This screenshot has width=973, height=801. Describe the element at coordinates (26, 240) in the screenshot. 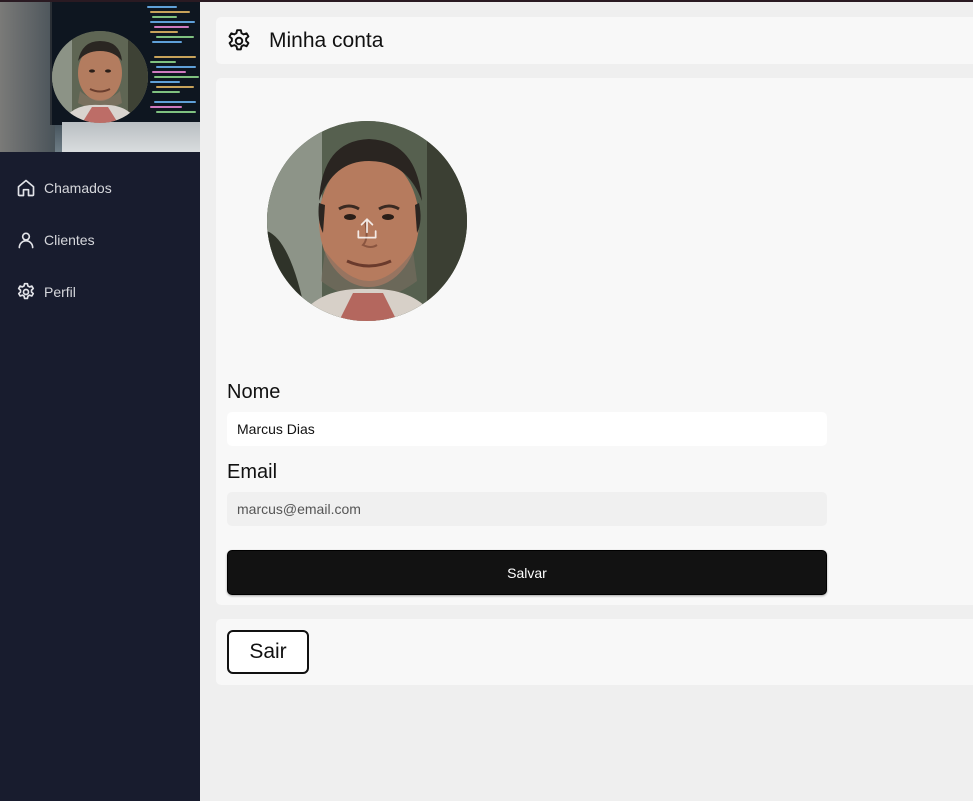

I see `user-icon` at that location.